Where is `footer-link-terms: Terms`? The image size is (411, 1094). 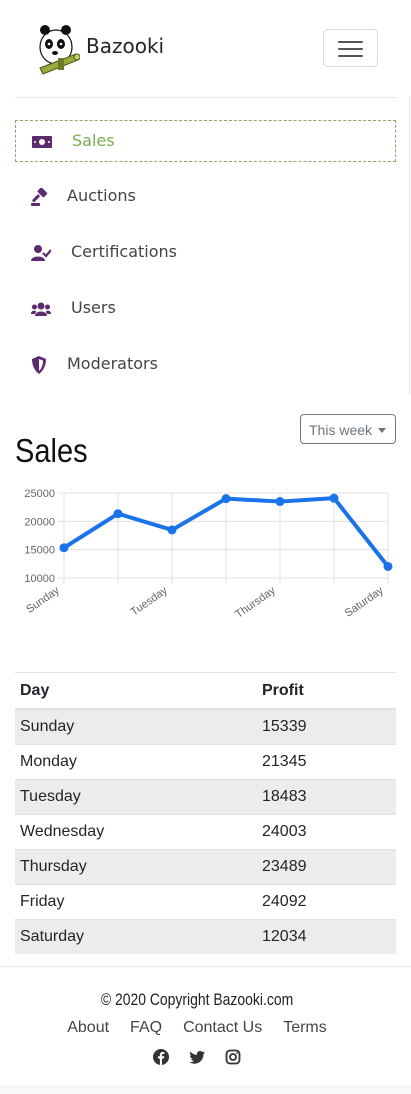 footer-link-terms: Terms is located at coordinates (305, 1028).